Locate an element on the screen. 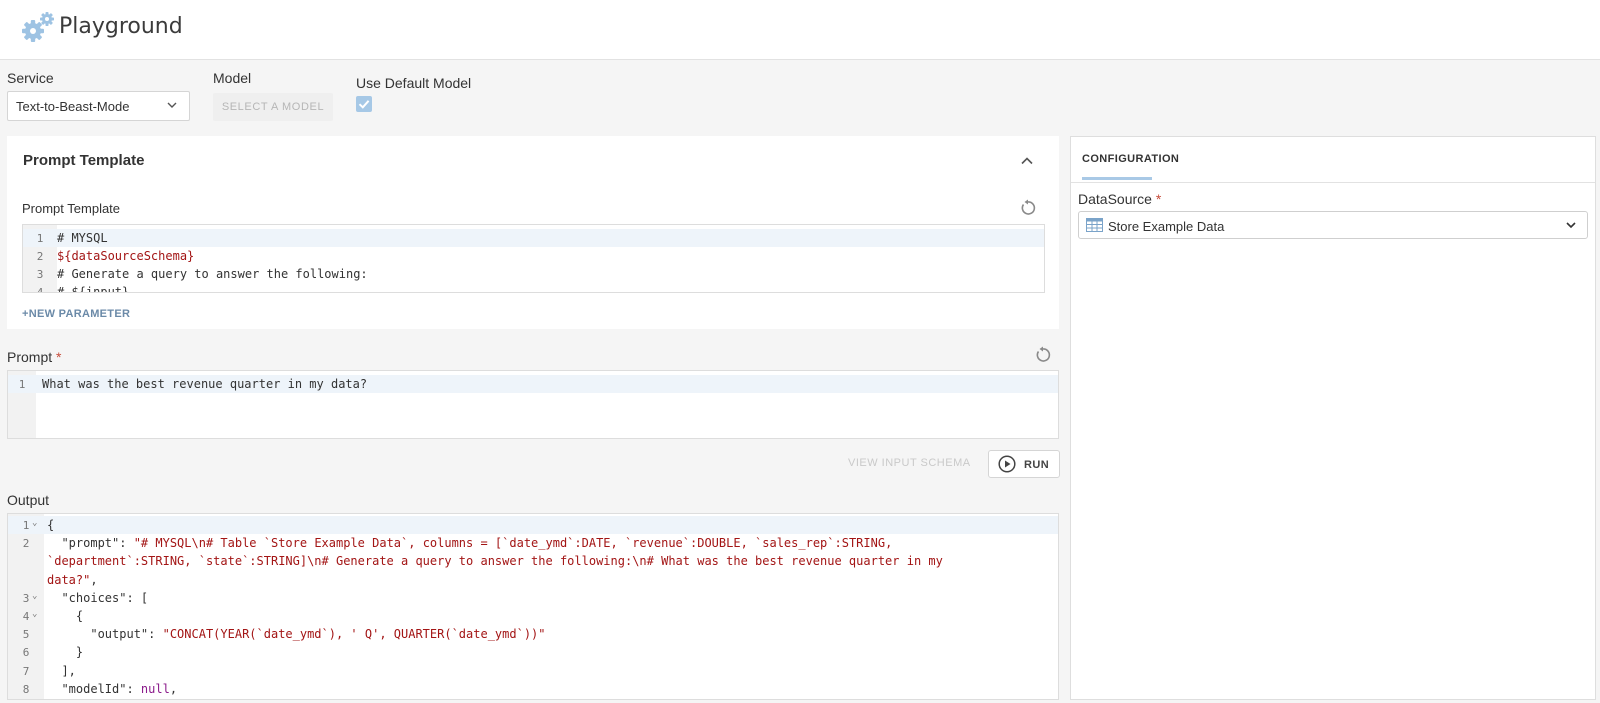  code-token: } is located at coordinates (65, 652).